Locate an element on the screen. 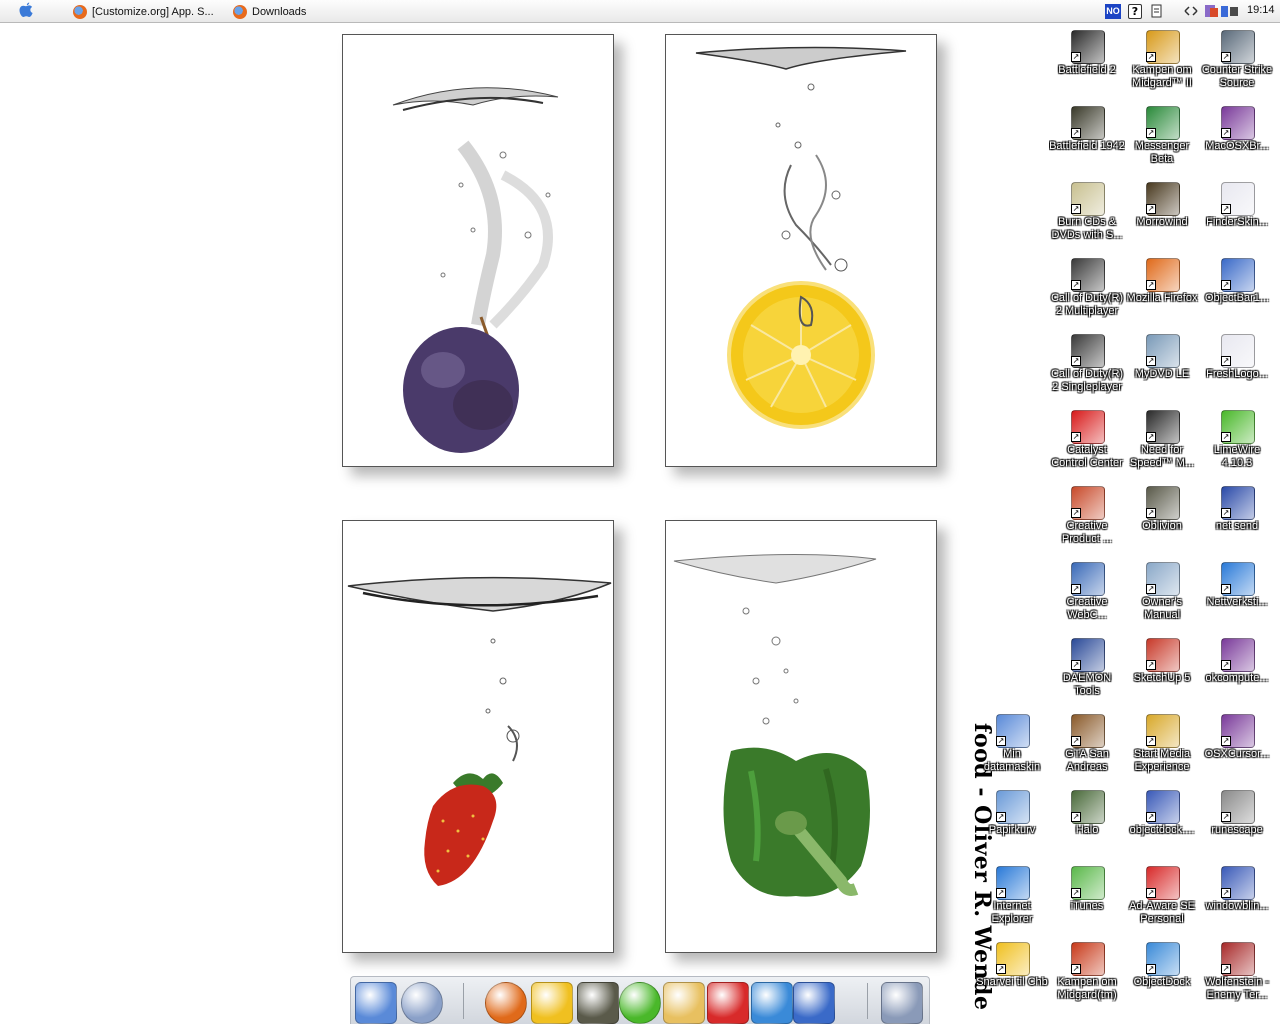 Image resolution: width=1280 pixels, height=1024 pixels. language-indicator: NO is located at coordinates (1113, 11).